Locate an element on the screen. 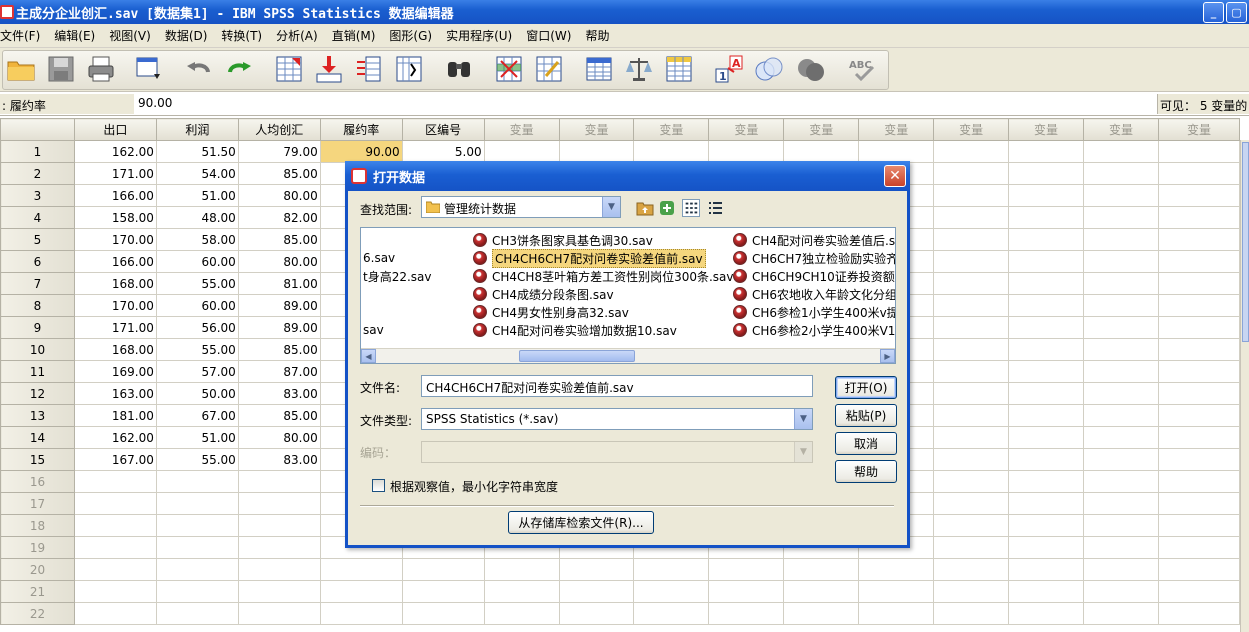  row-number: 17 is located at coordinates (37, 503).